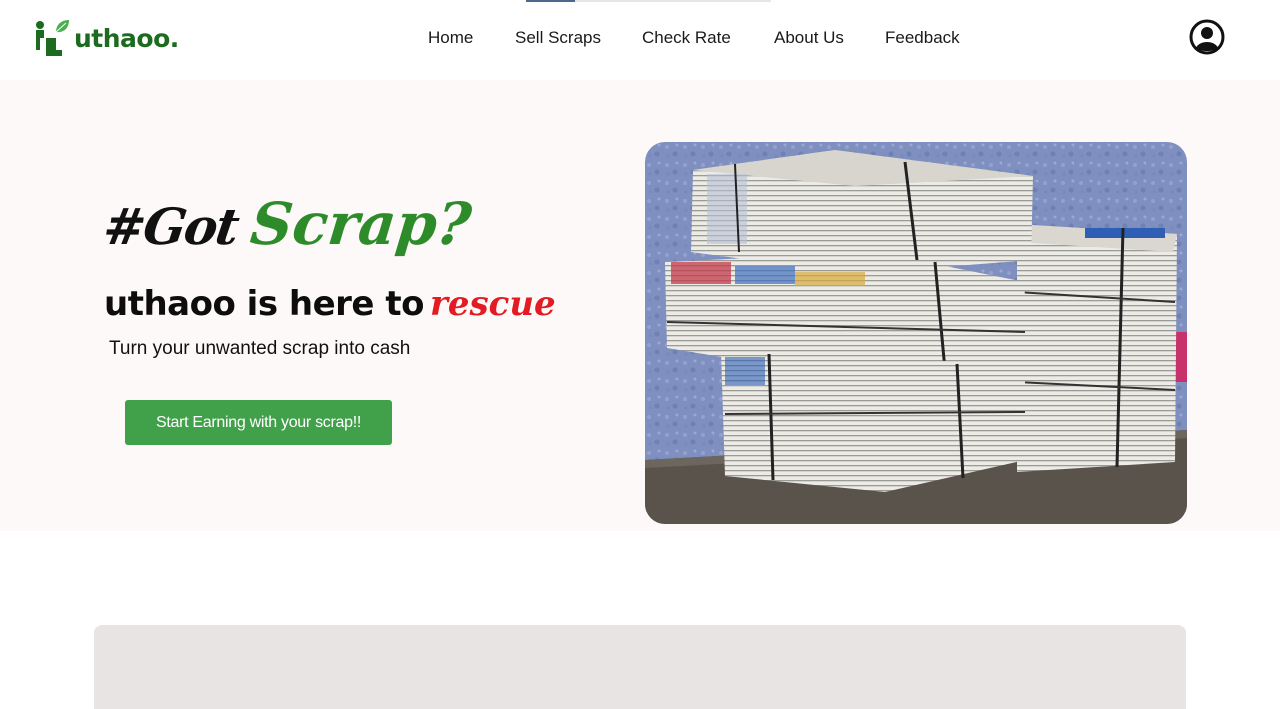 This screenshot has width=1280, height=709. What do you see at coordinates (1207, 37) in the screenshot?
I see `user-circle-icon` at bounding box center [1207, 37].